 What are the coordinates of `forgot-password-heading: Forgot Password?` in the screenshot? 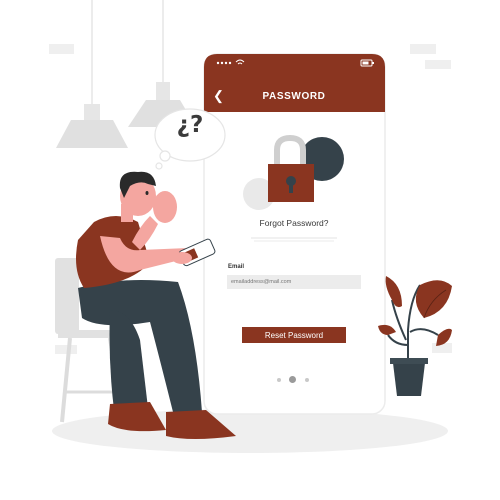 It's located at (294, 223).